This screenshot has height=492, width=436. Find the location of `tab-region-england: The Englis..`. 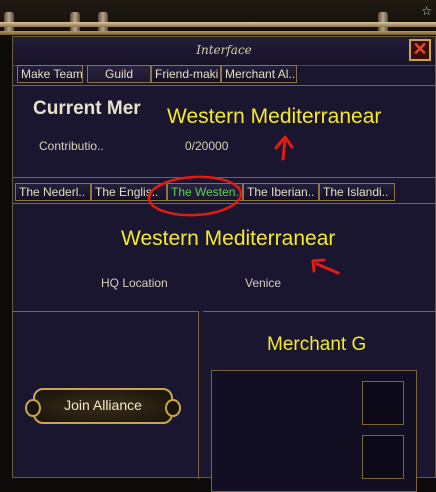

tab-region-england: The Englis.. is located at coordinates (129, 192).